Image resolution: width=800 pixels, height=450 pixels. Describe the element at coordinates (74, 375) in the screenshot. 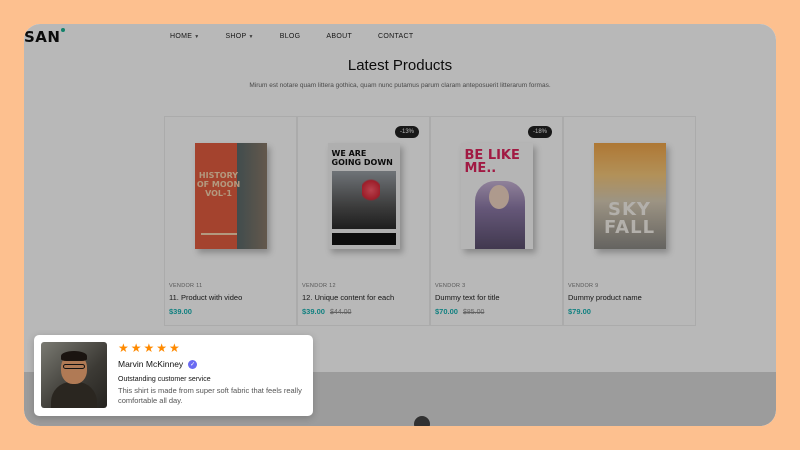

I see `reviewer-avatar` at that location.